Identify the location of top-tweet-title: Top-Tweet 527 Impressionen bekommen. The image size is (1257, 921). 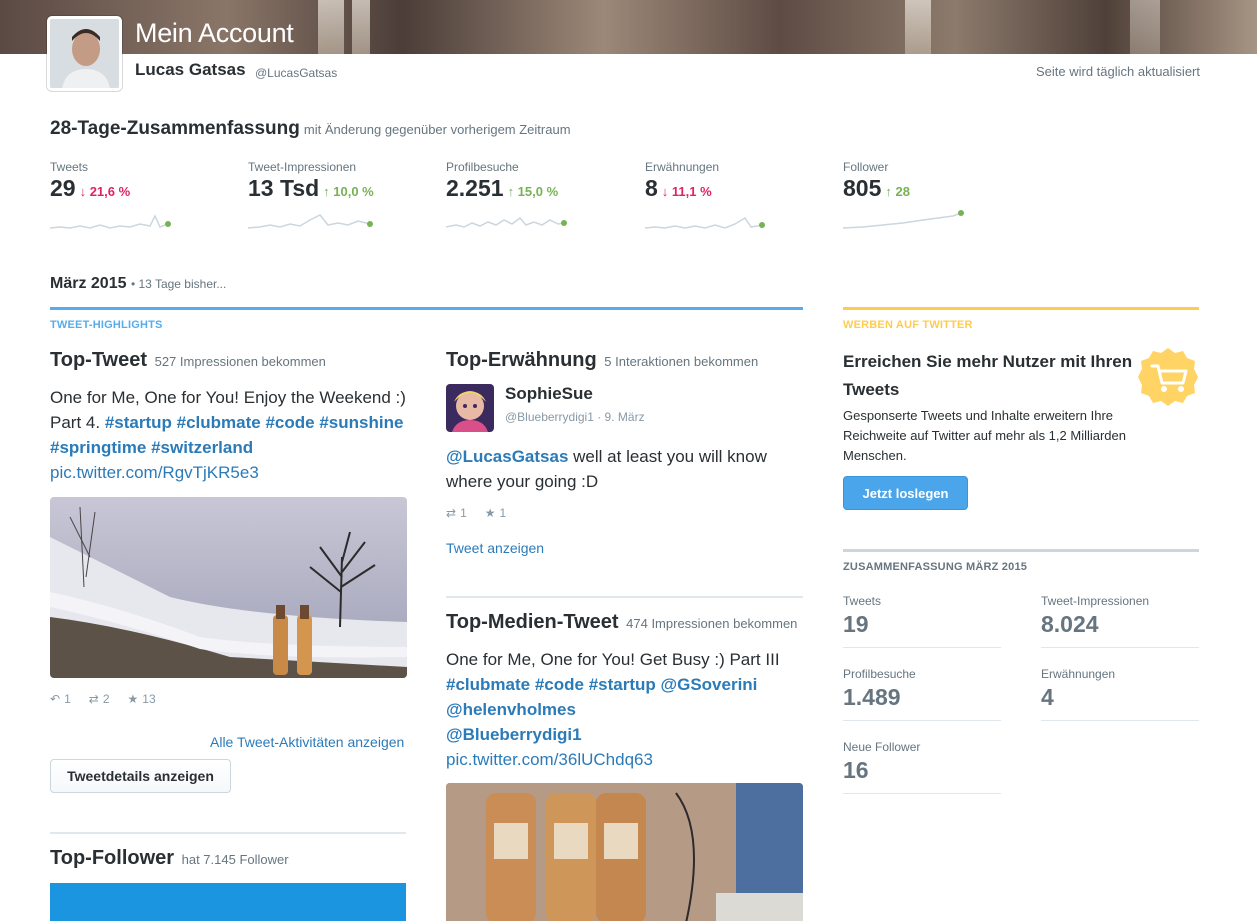
(188, 360).